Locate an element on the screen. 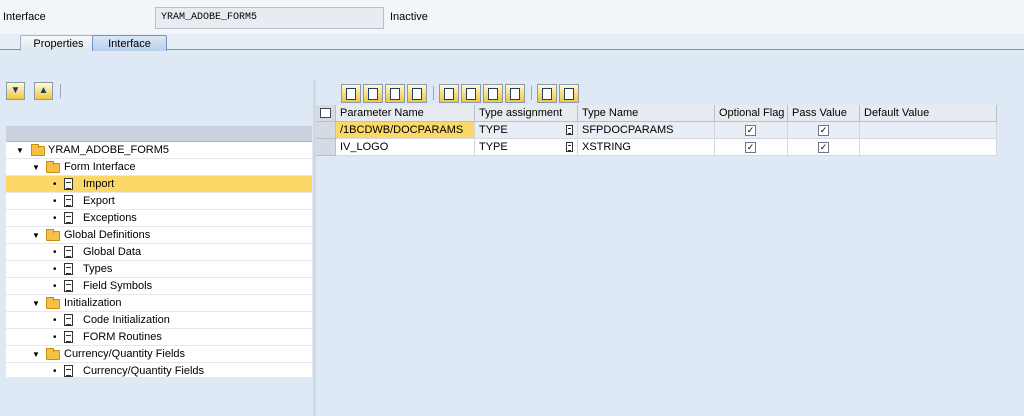  expand-all-button: ▼ is located at coordinates (15, 91).